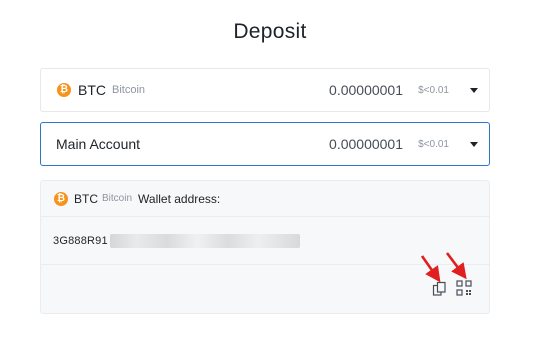  I want to click on coin-usd-value: $<0.01, so click(433, 90).